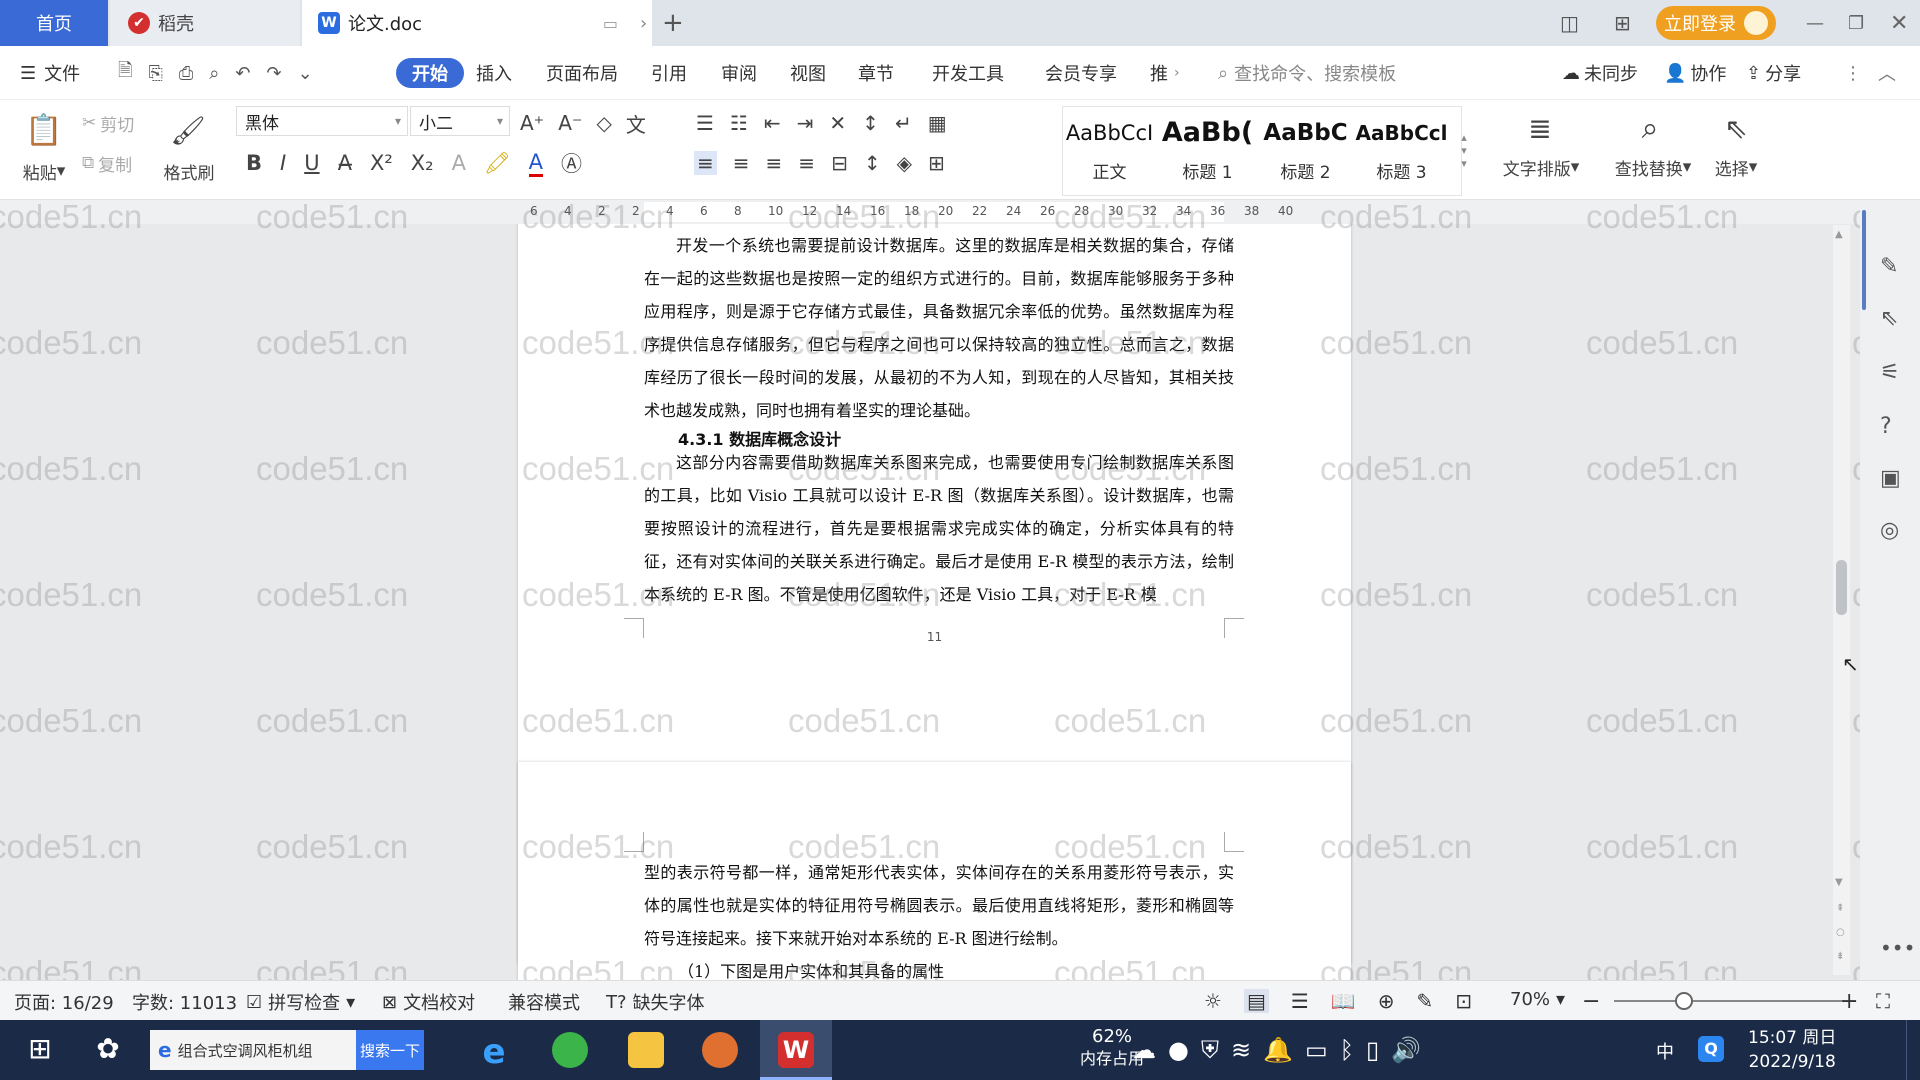 The image size is (1920, 1080). Describe the element at coordinates (300, 1002) in the screenshot. I see `spell-check: ☑ 拼写检查 ▾` at that location.